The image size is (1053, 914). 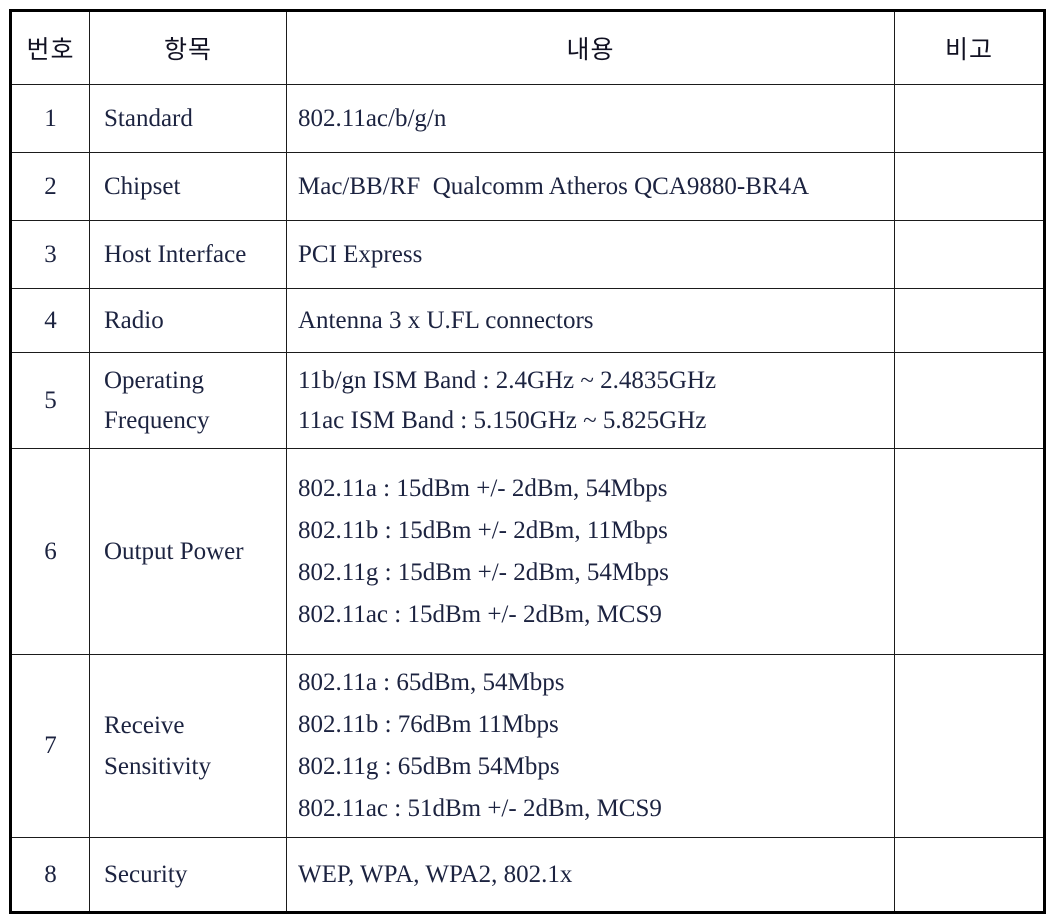 I want to click on cell-row-number: 1, so click(x=50, y=118).